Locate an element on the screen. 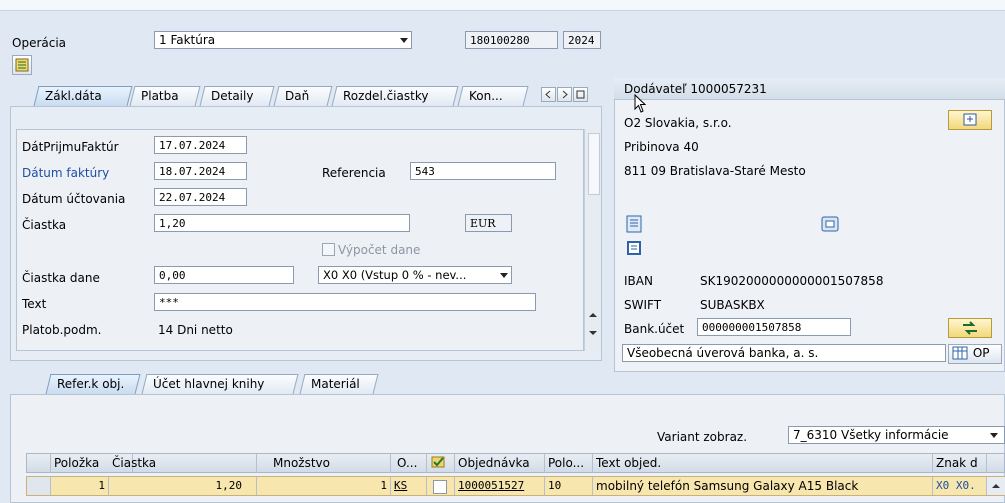  tab-scroll-right-icon is located at coordinates (564, 94).